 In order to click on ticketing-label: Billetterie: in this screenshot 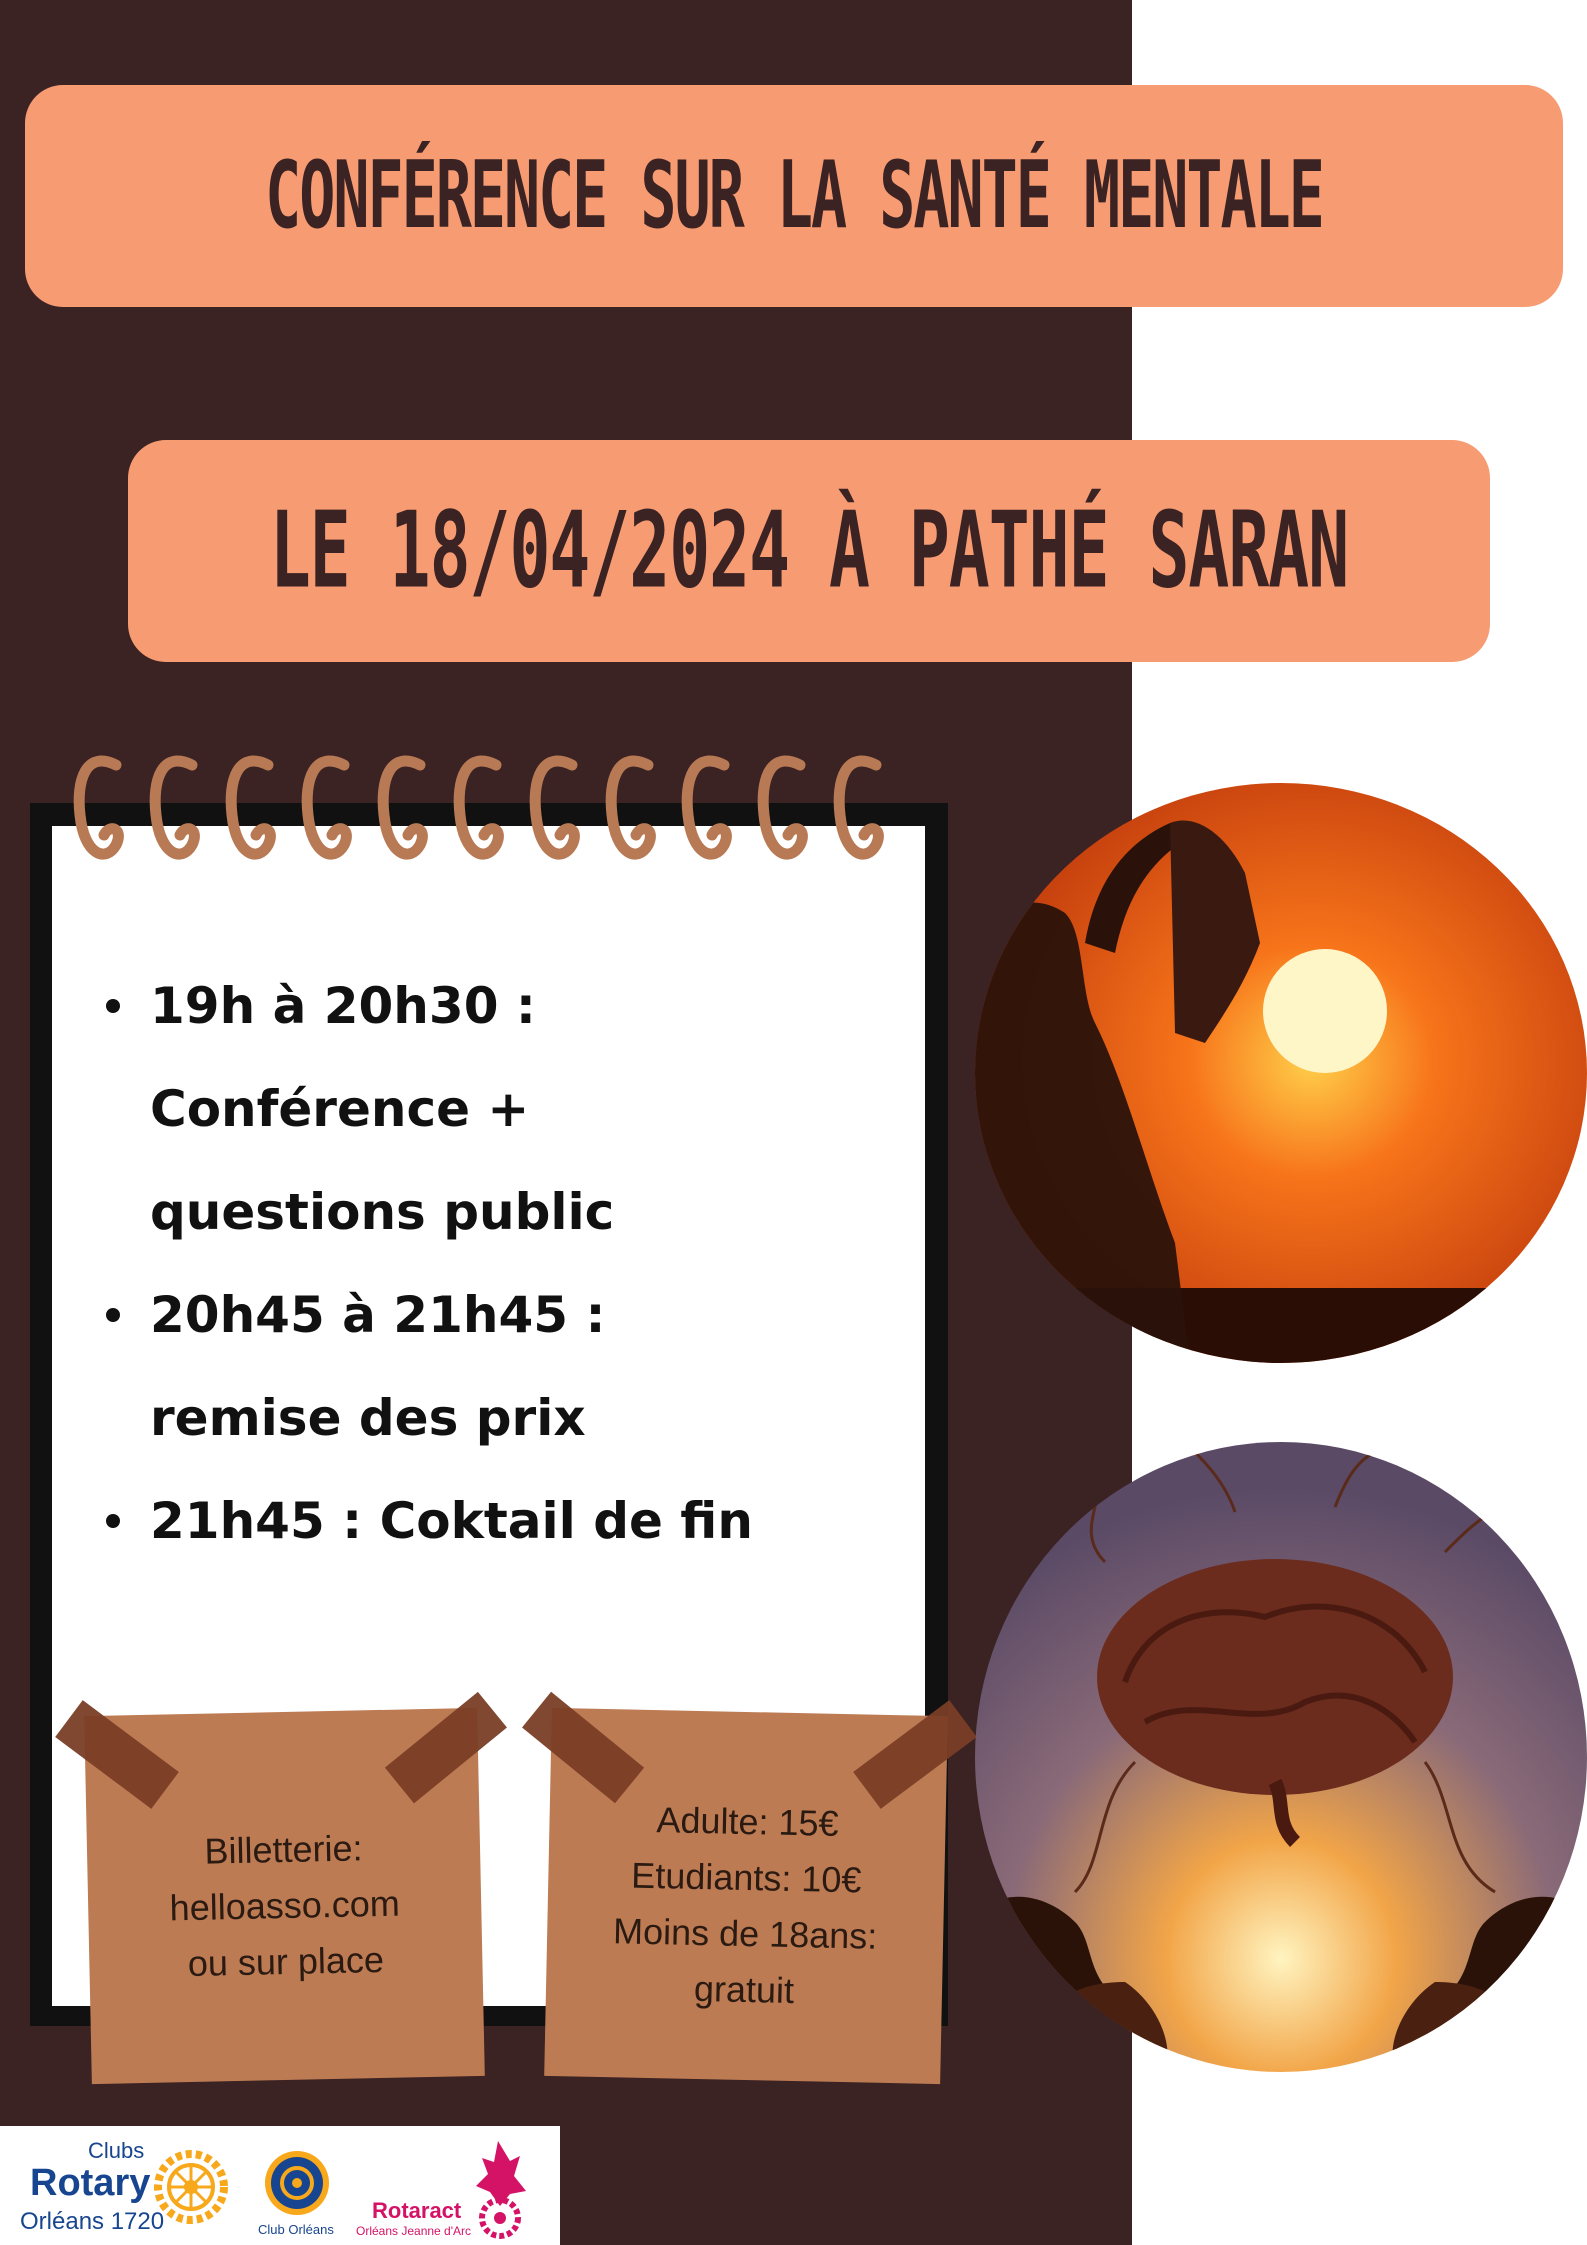, I will do `click(283, 1849)`.